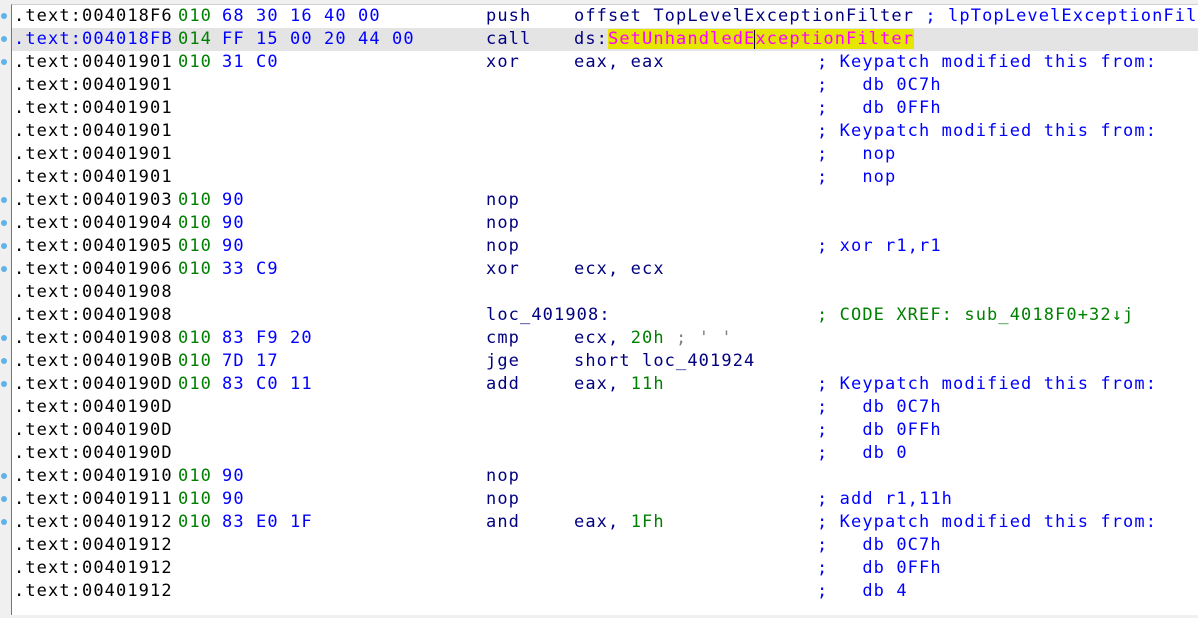  I want to click on line-address: .text:00401910, so click(93, 476).